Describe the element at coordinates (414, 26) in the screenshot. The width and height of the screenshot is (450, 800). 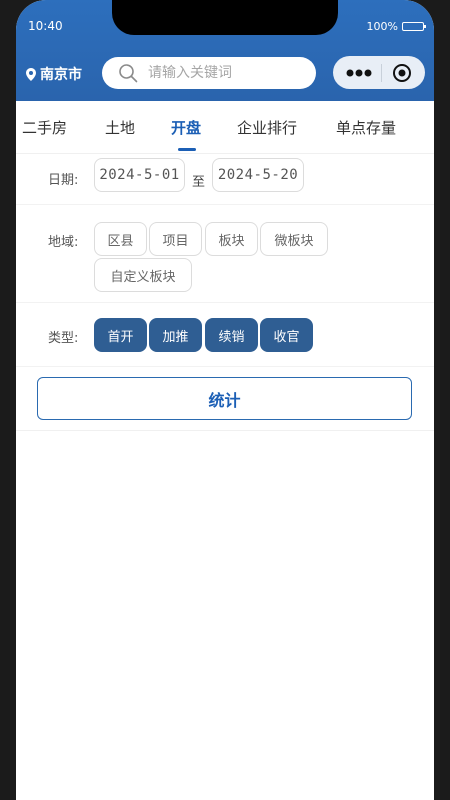
I see `battery-icon` at that location.